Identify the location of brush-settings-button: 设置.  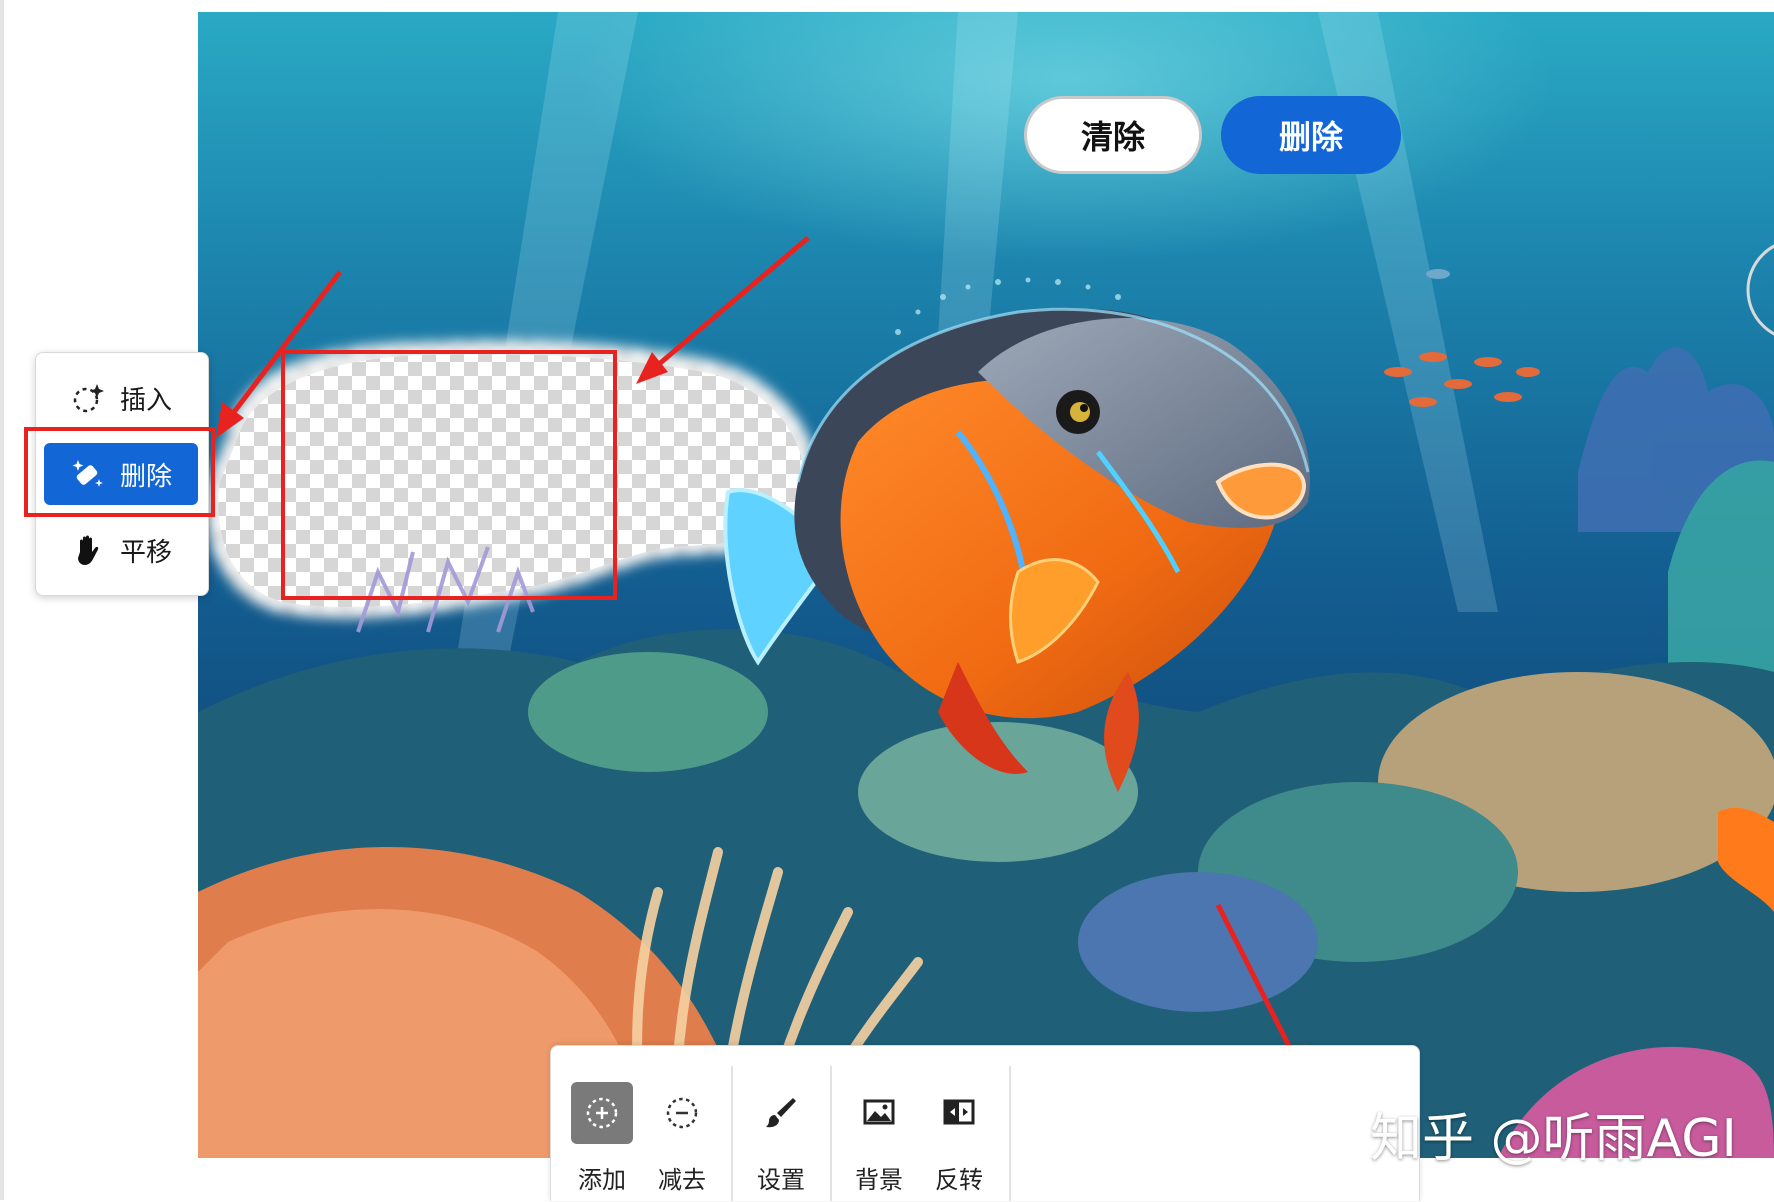
(781, 1142).